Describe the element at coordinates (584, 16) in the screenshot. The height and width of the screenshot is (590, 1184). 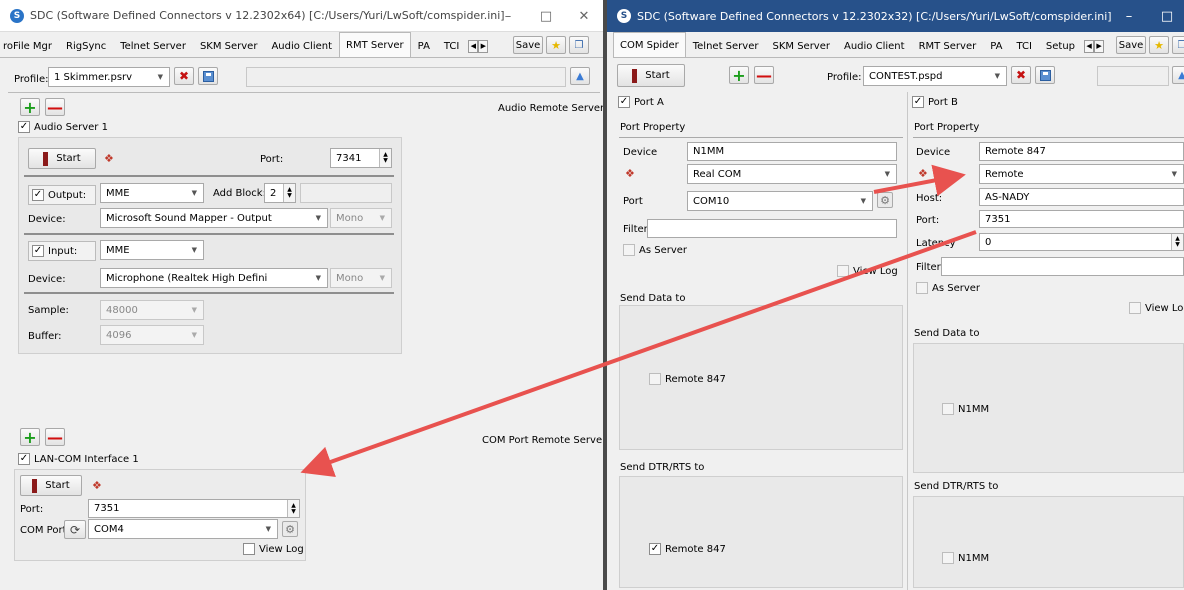
I see `close-icon: ✕` at that location.